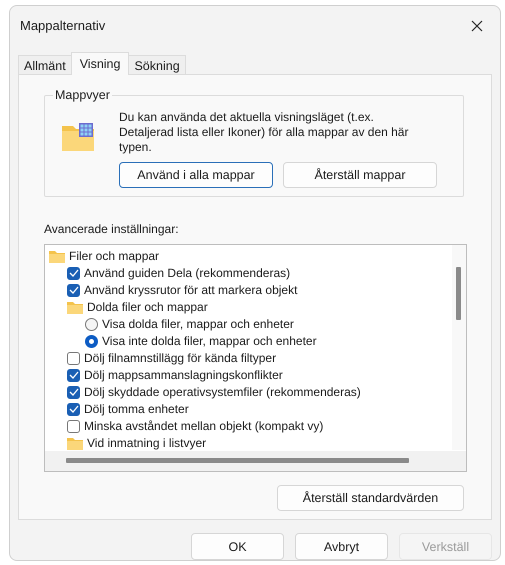 The image size is (505, 565). What do you see at coordinates (183, 375) in the screenshot?
I see `setting-label: Dölj mappsammanslagningskonflikter` at bounding box center [183, 375].